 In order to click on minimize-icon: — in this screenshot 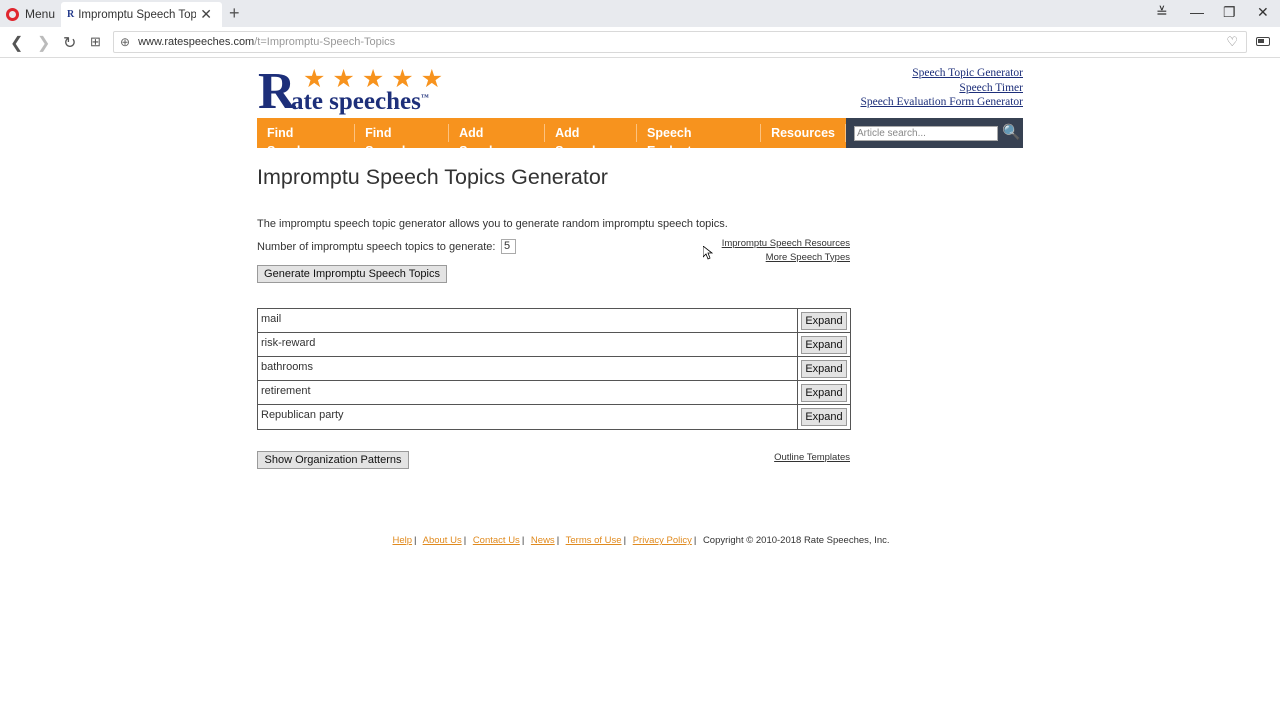, I will do `click(1197, 12)`.